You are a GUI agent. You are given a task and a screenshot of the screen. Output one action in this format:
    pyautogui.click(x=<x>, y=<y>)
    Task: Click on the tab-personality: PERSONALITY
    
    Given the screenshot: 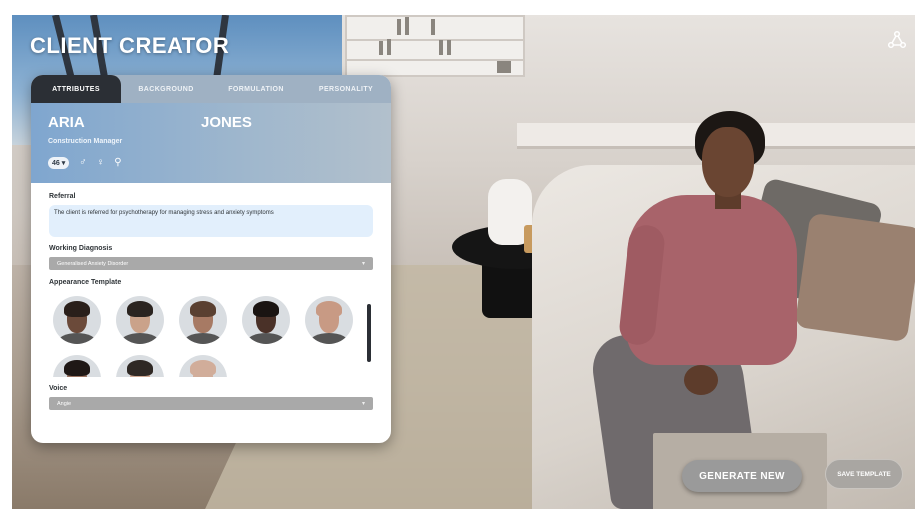 What is the action you would take?
    pyautogui.click(x=346, y=89)
    